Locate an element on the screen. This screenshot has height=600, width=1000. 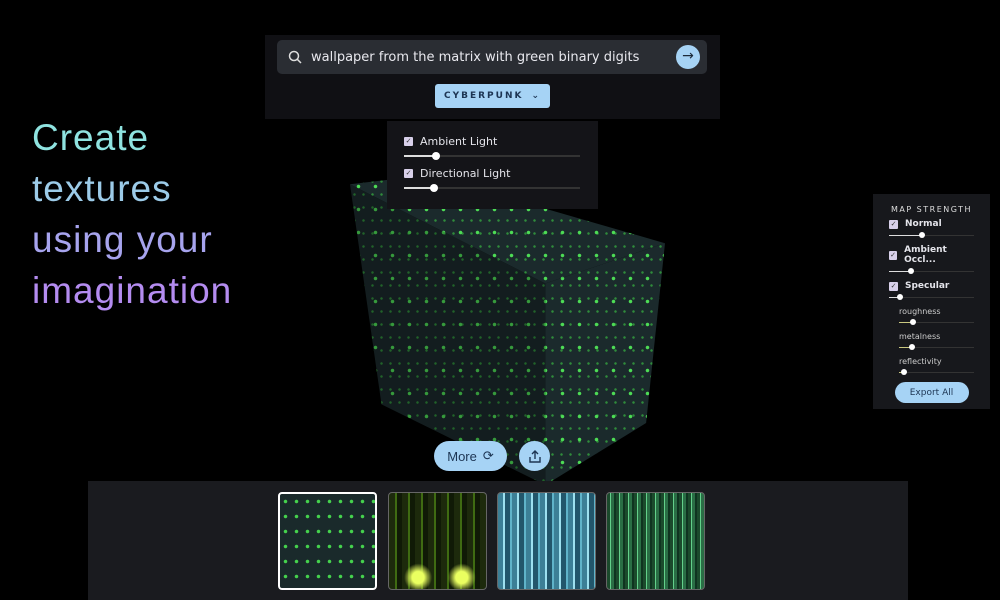
share-button is located at coordinates (534, 456).